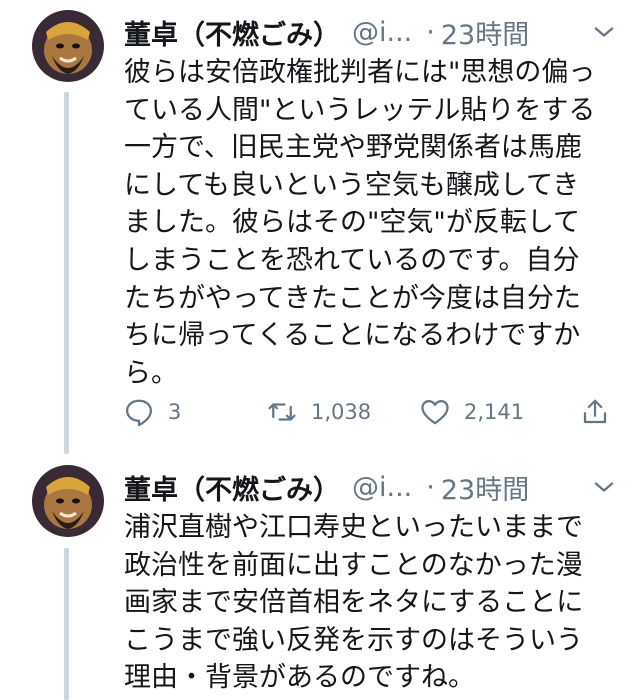 The width and height of the screenshot is (640, 700). I want to click on tweet-actions: 3 1,038 2,141, so click(374, 412).